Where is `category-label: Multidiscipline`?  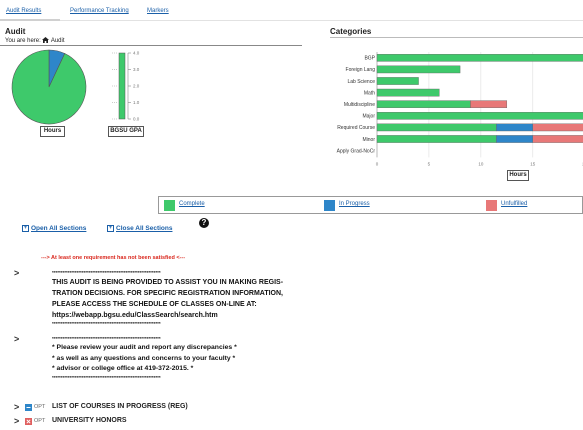 category-label: Multidiscipline is located at coordinates (359, 105).